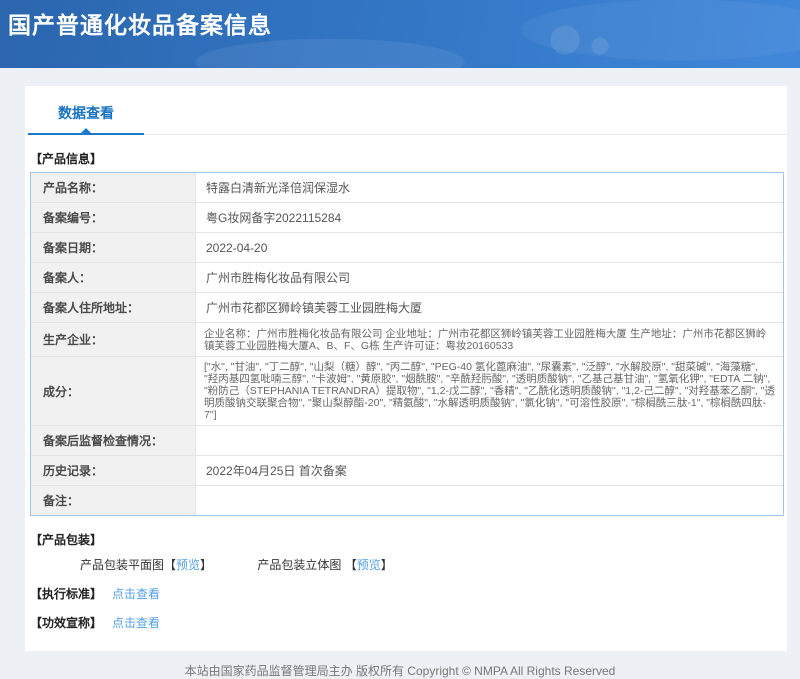 The width and height of the screenshot is (800, 679). I want to click on row-label: 生产企业：, so click(113, 339).